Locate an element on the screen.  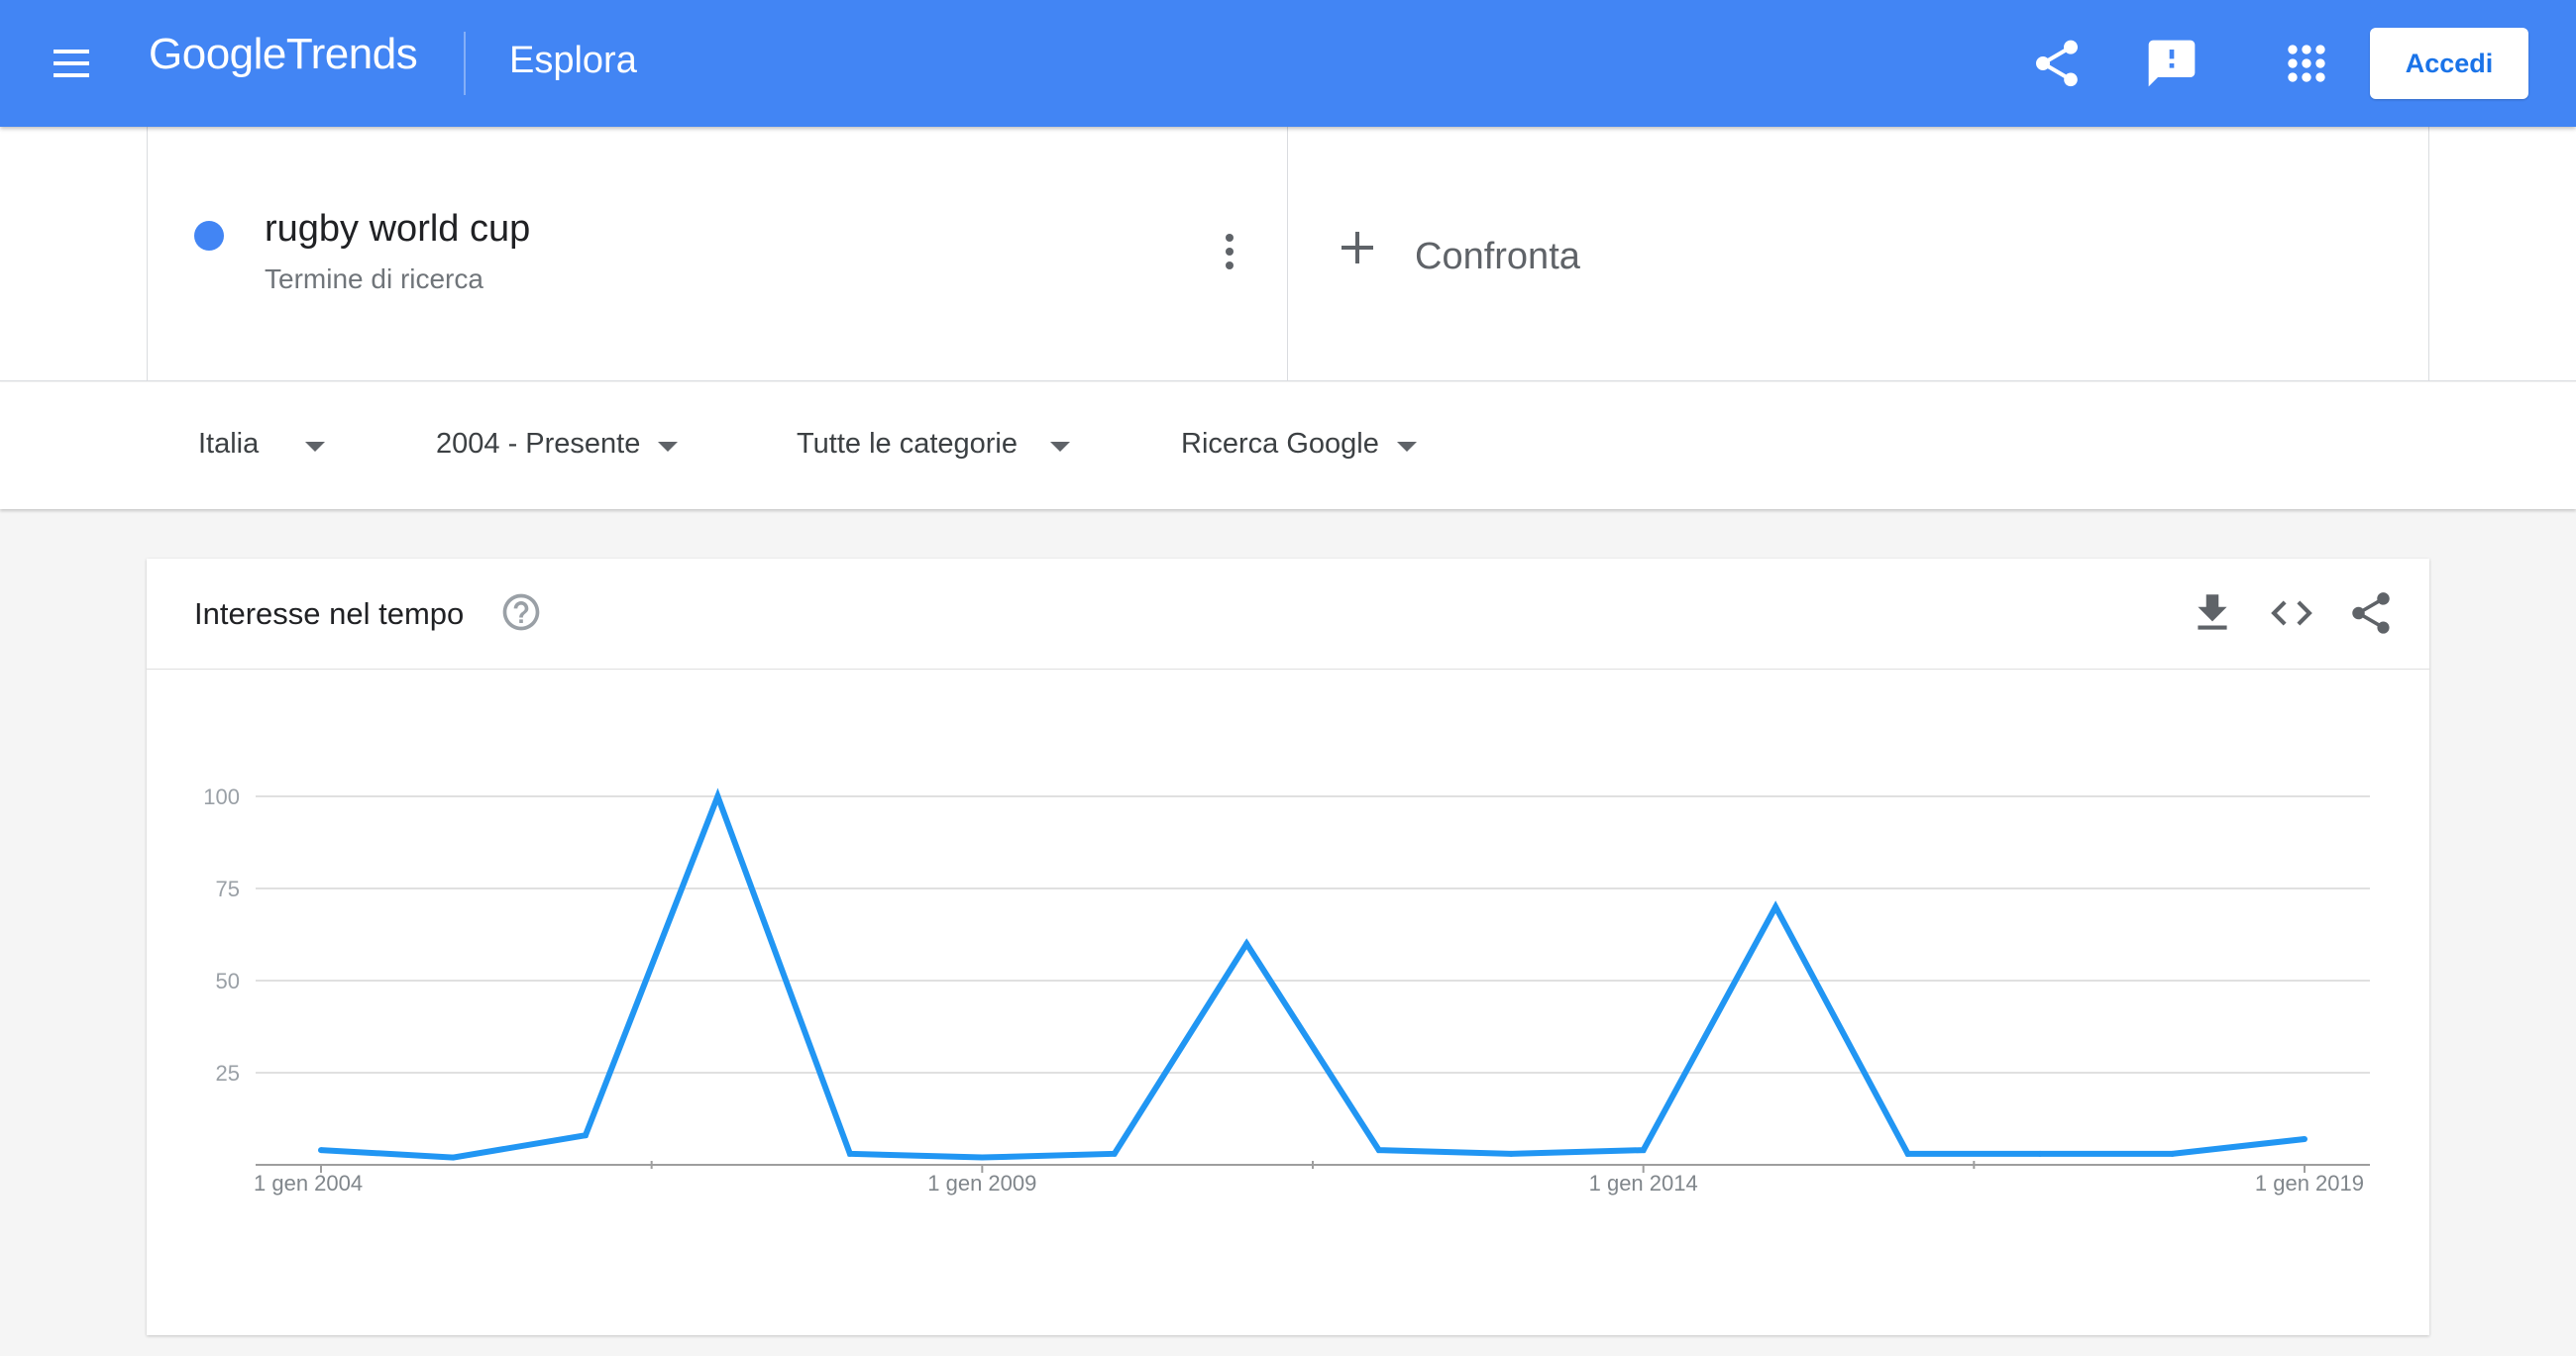
card-header: Interesse nel tempo is located at coordinates (1288, 614).